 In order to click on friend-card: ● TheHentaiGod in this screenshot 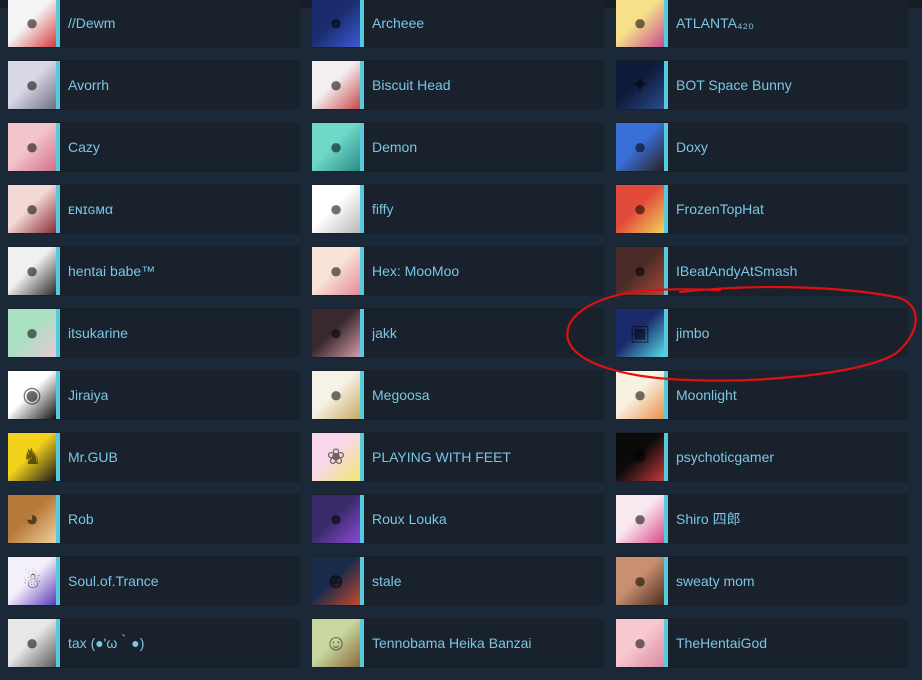, I will do `click(762, 643)`.